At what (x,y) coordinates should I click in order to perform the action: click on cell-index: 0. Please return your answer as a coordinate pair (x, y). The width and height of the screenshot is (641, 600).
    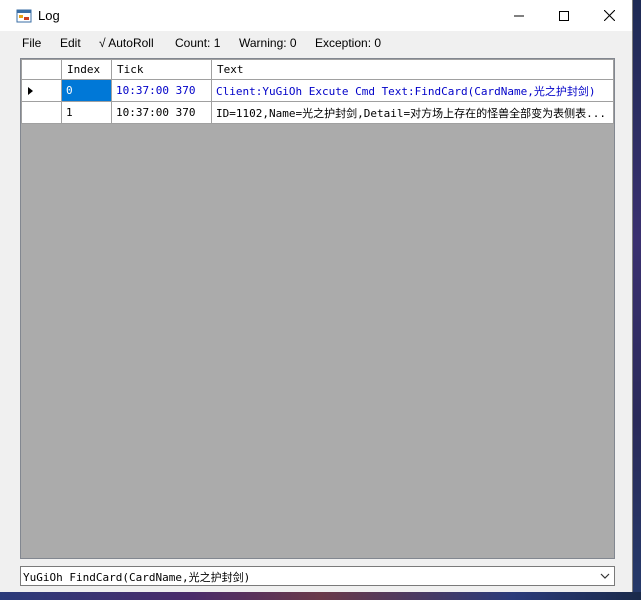
    Looking at the image, I should click on (86, 90).